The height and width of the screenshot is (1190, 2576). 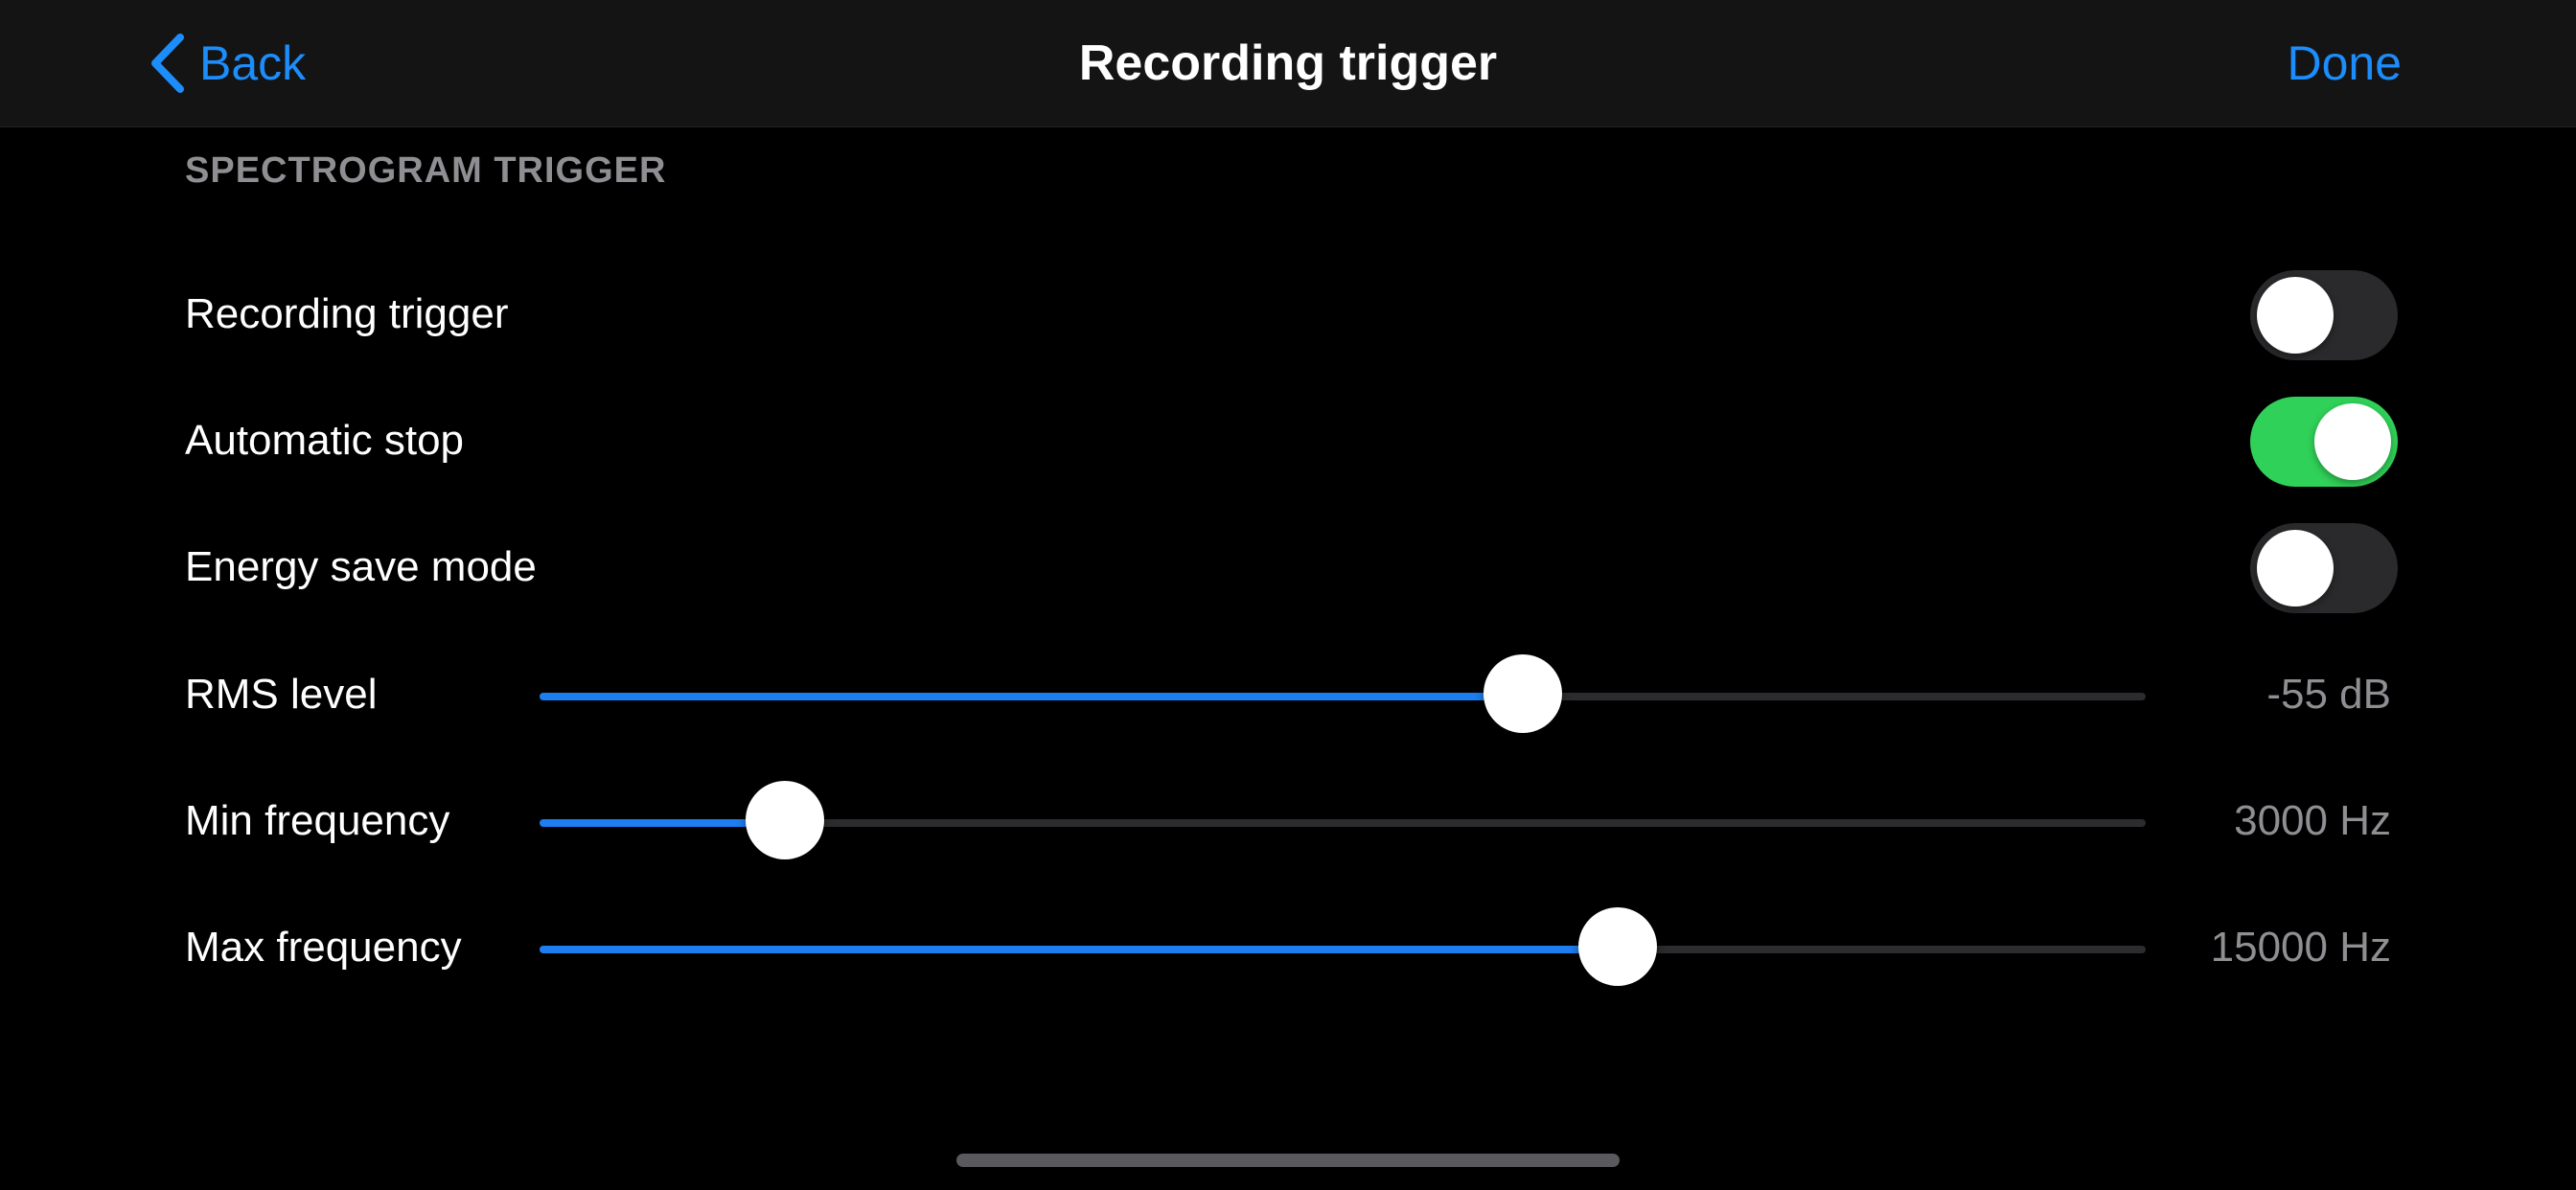 What do you see at coordinates (2344, 63) in the screenshot?
I see `done-button: Done` at bounding box center [2344, 63].